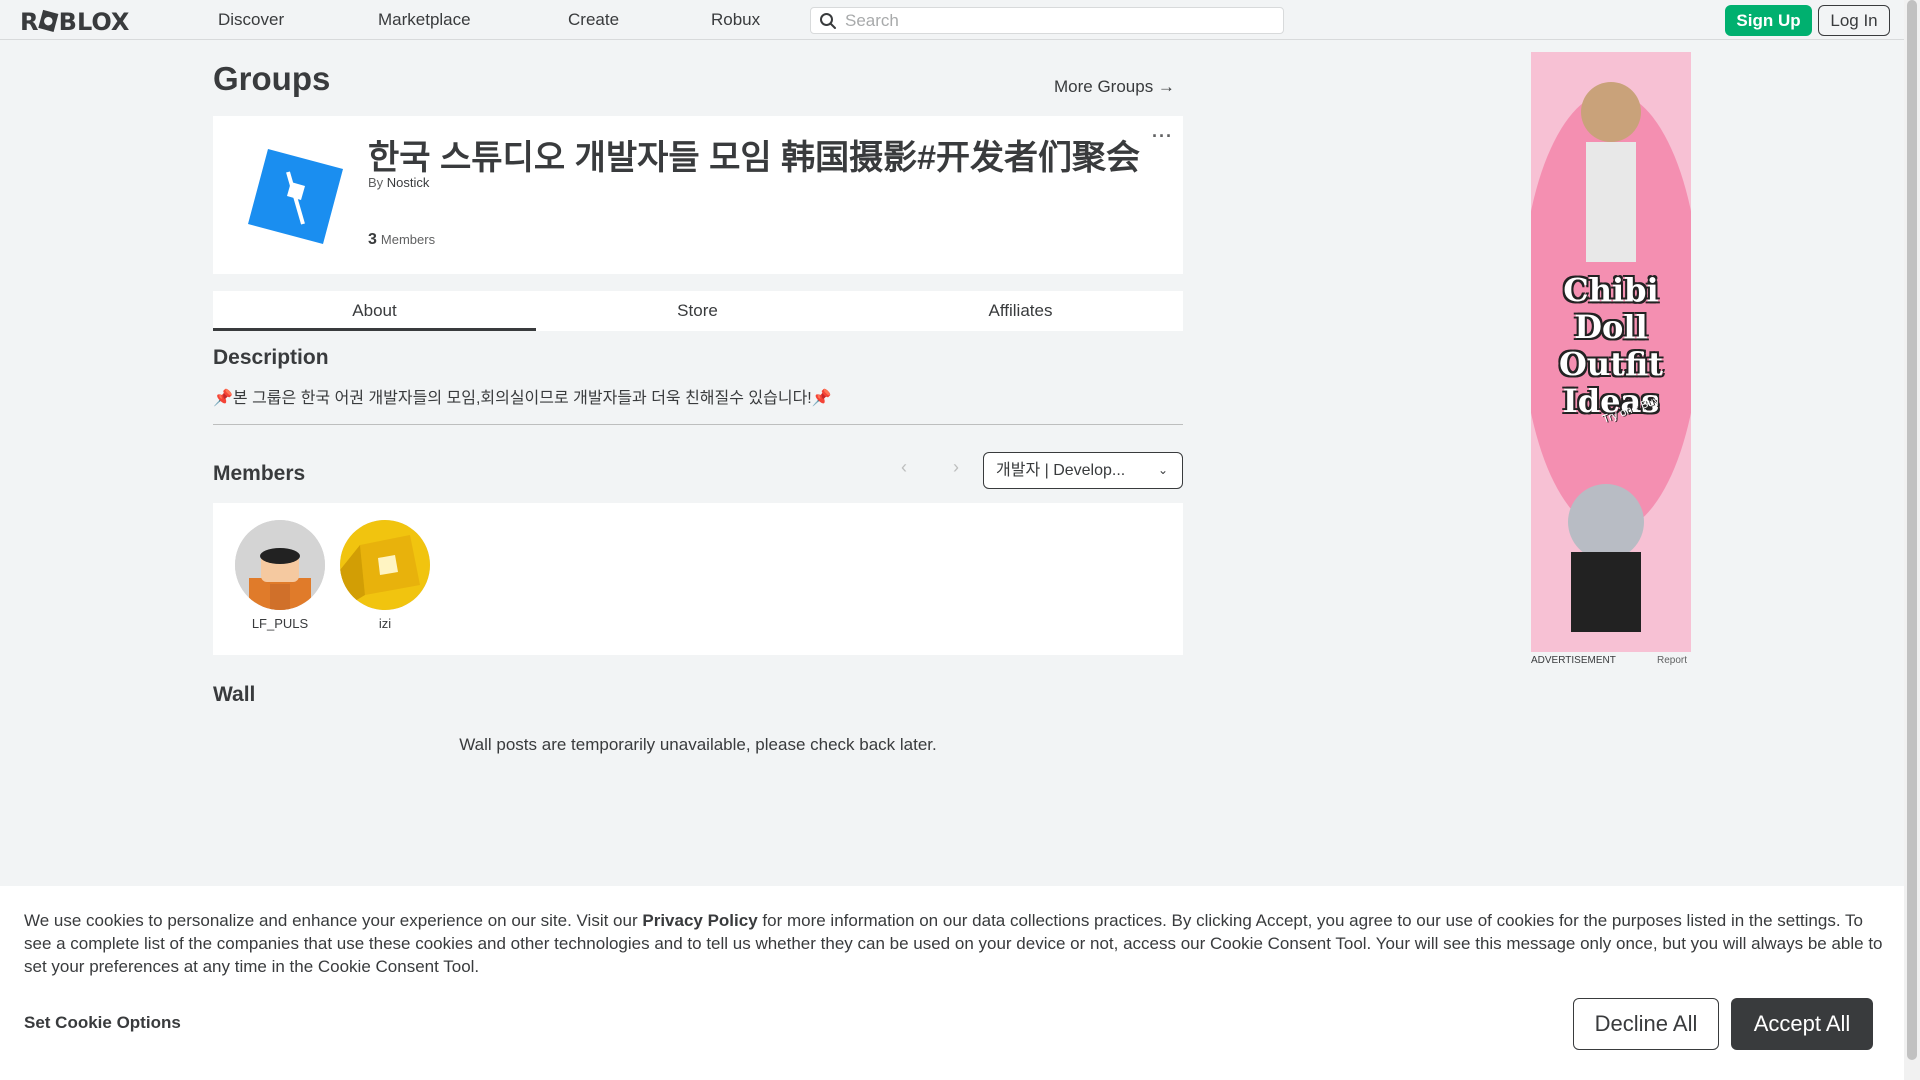 The height and width of the screenshot is (1080, 1920). Describe the element at coordinates (424, 20) in the screenshot. I see `nav-marketplace: Marketplace` at that location.